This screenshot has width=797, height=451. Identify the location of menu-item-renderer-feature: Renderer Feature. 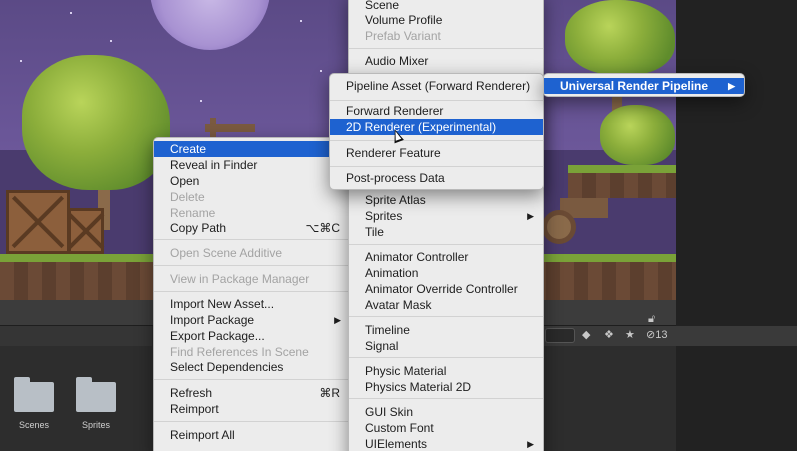
(436, 153).